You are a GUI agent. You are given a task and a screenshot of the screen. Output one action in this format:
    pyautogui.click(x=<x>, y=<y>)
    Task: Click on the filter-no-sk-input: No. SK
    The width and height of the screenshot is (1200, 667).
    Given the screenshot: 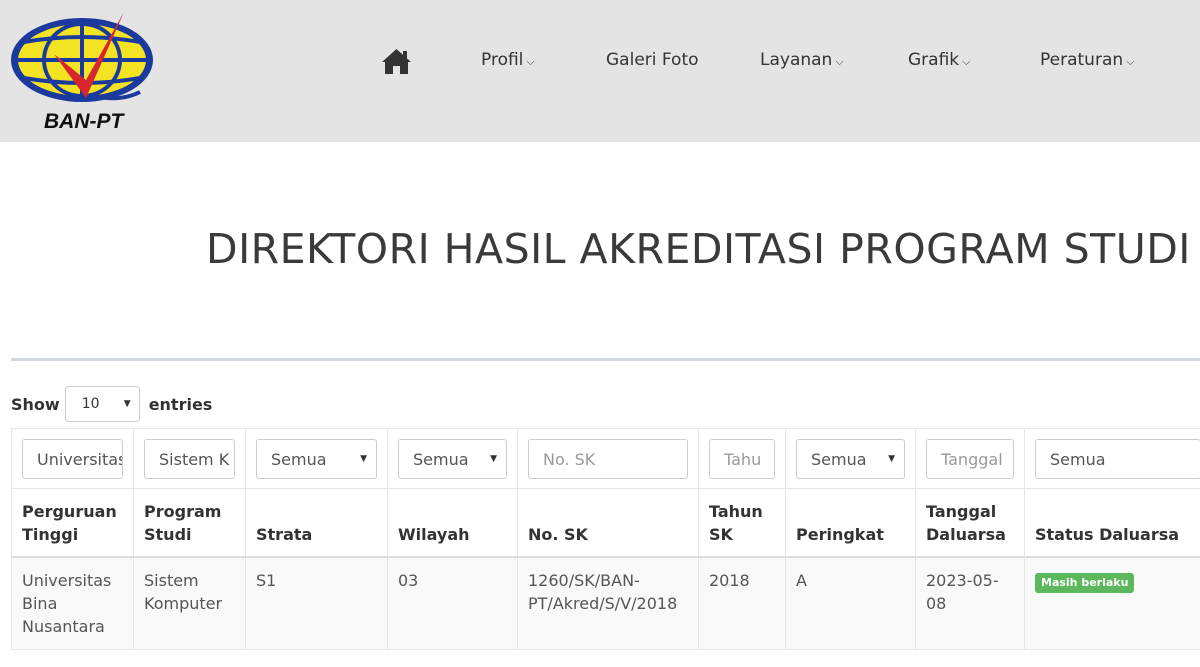 What is the action you would take?
    pyautogui.click(x=608, y=459)
    